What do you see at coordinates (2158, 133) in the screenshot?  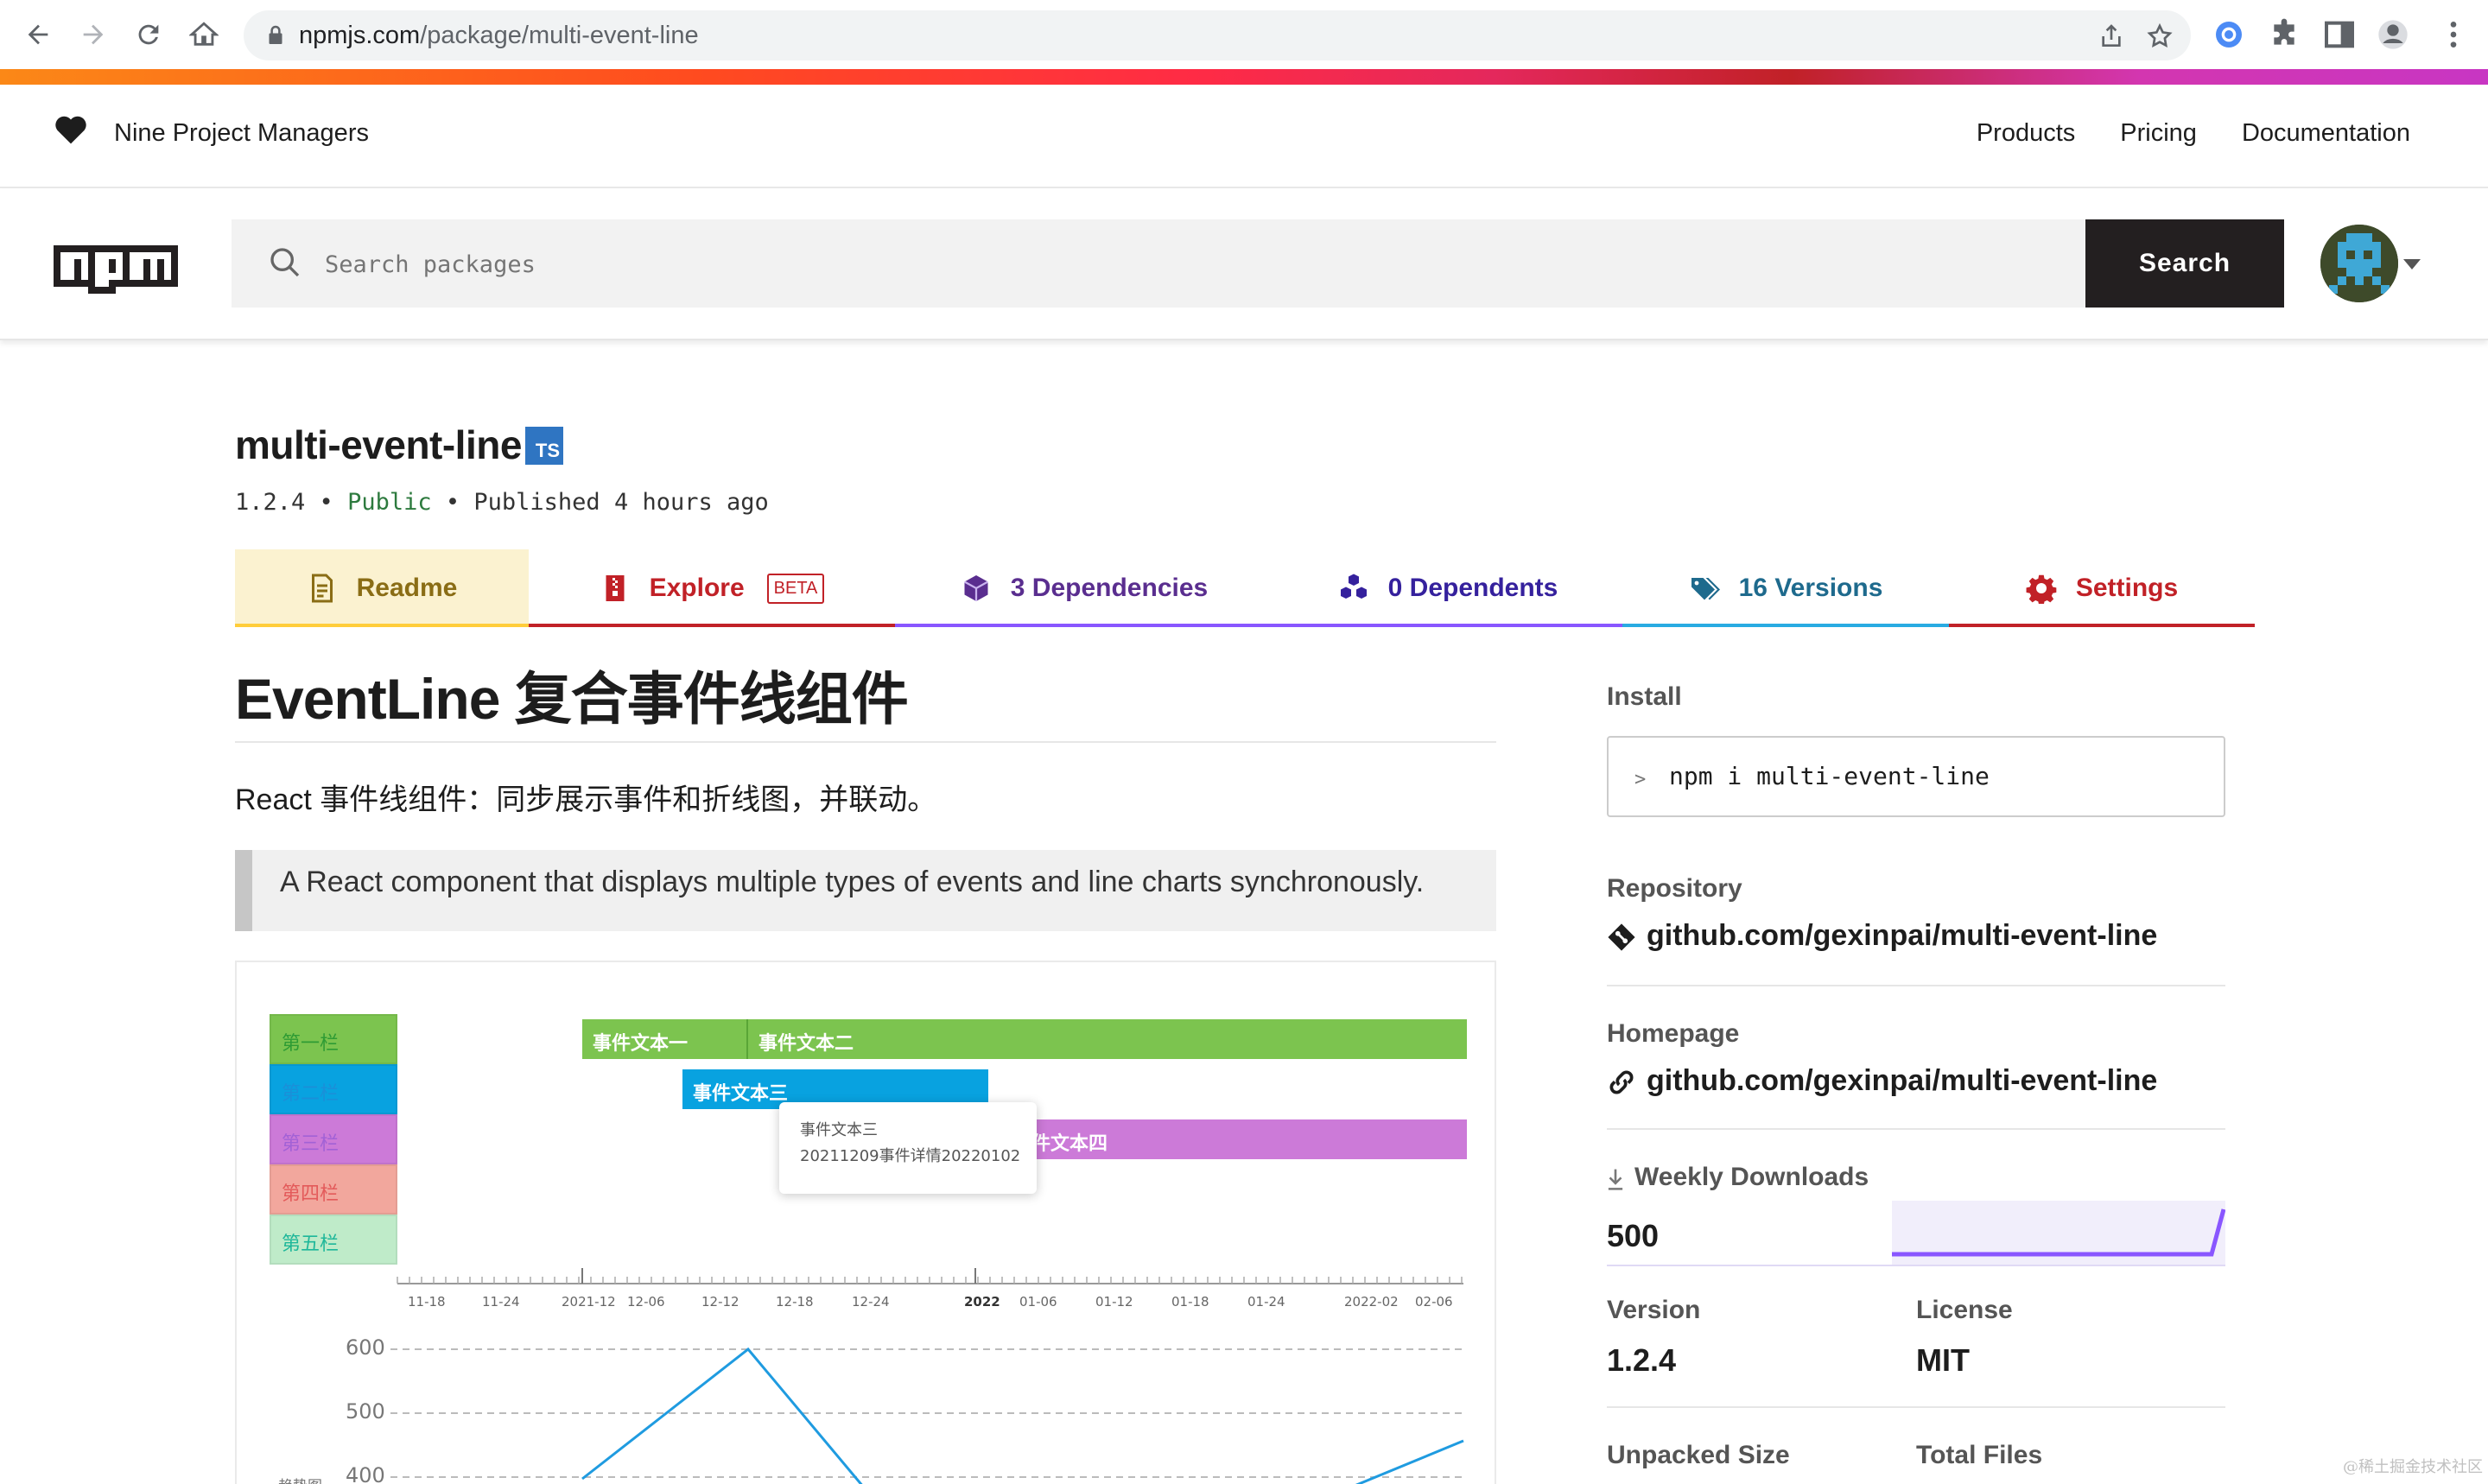 I see `nav-pricing: Pricing` at bounding box center [2158, 133].